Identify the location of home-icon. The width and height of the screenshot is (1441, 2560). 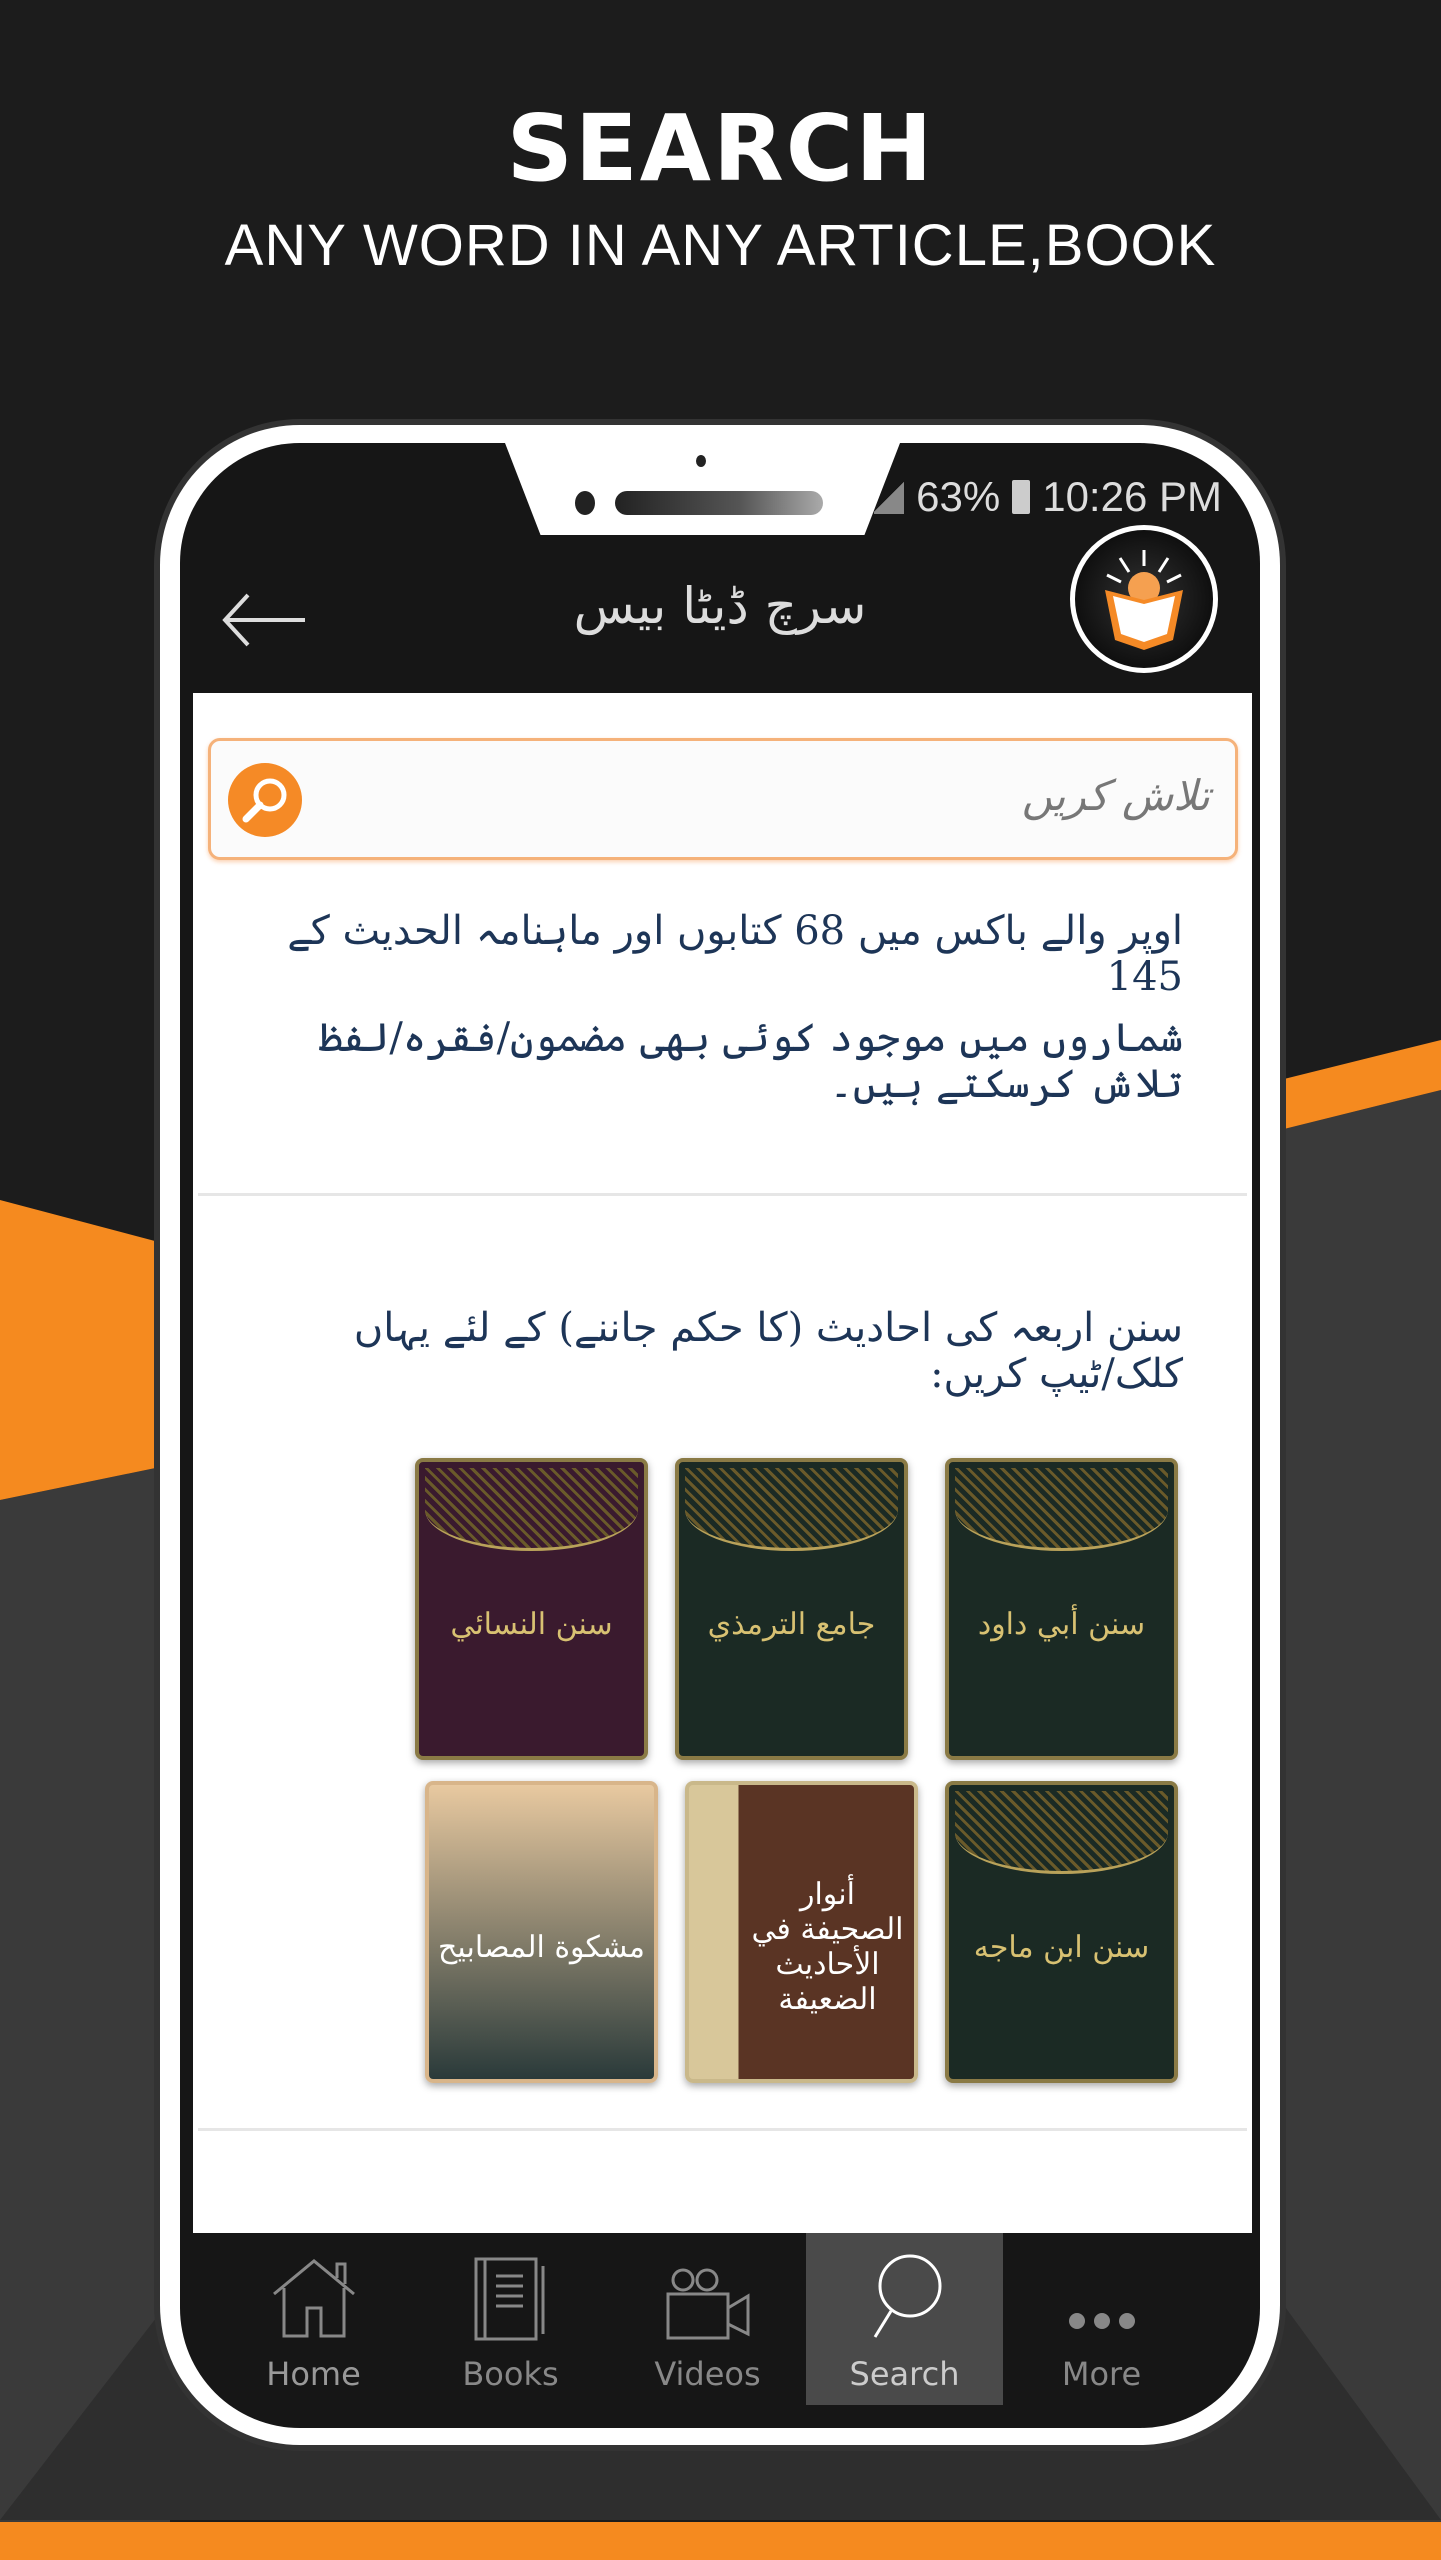
(313, 2298).